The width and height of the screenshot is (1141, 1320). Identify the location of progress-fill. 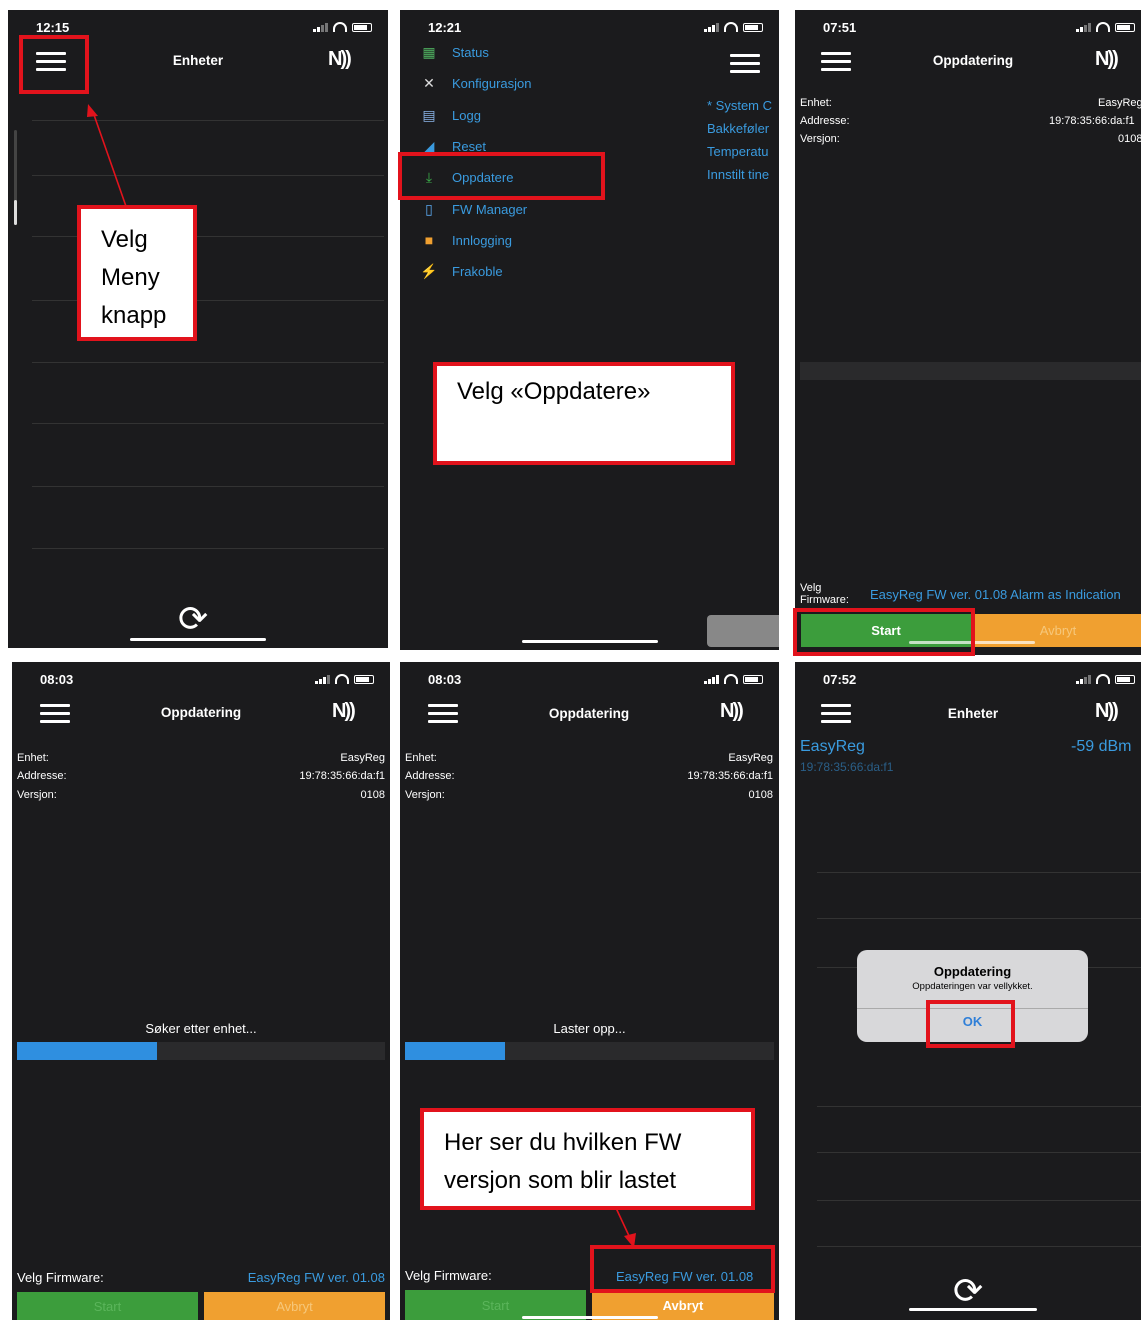
(455, 1051).